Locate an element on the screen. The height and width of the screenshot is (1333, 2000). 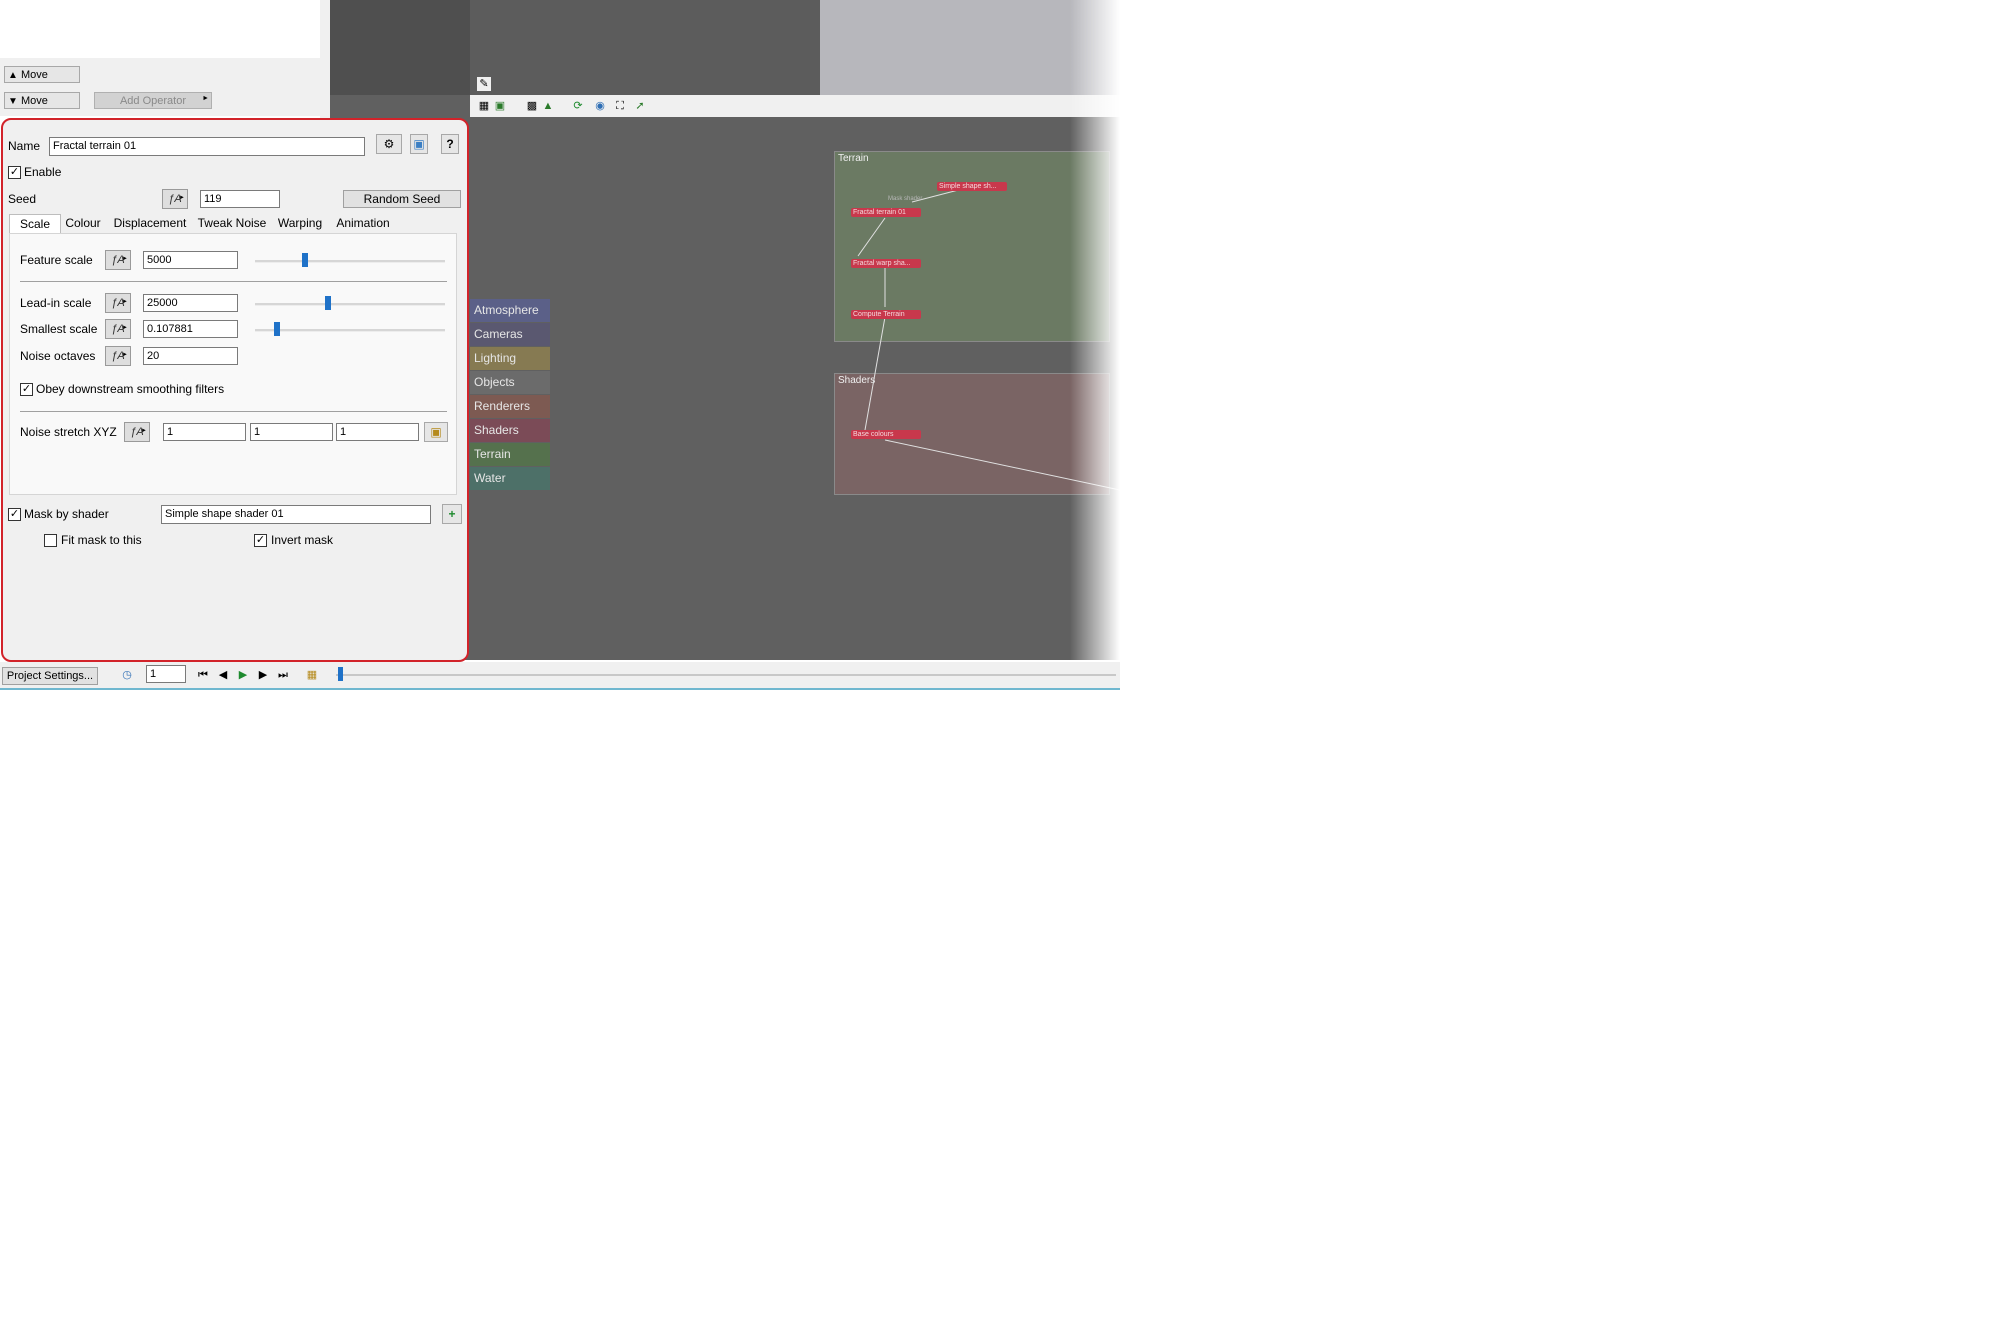
stretch-y-field: 1 is located at coordinates (291, 432).